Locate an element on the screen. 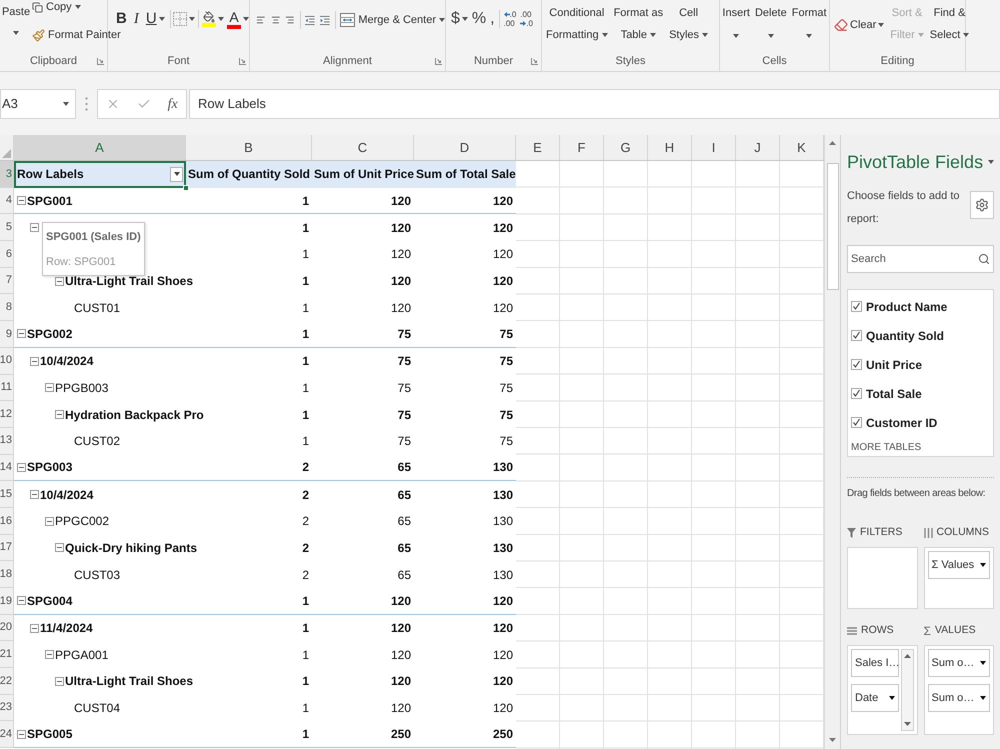  cells-button: Insert is located at coordinates (736, 22).